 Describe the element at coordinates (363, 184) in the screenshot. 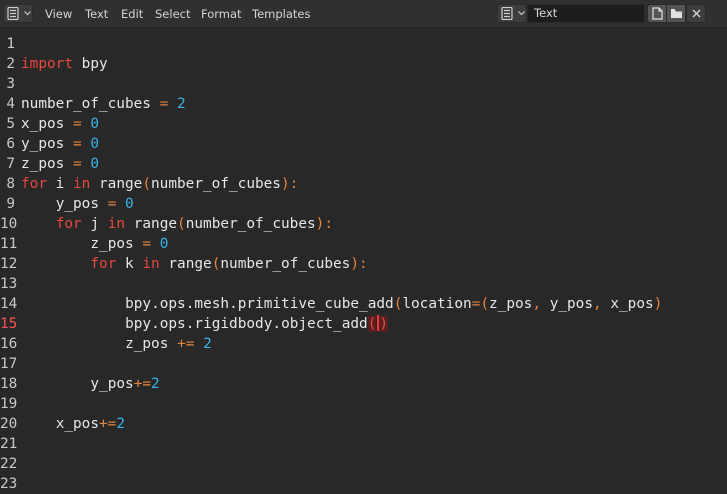

I see `code-line: 8 for i in range(number_of_cubes):` at that location.